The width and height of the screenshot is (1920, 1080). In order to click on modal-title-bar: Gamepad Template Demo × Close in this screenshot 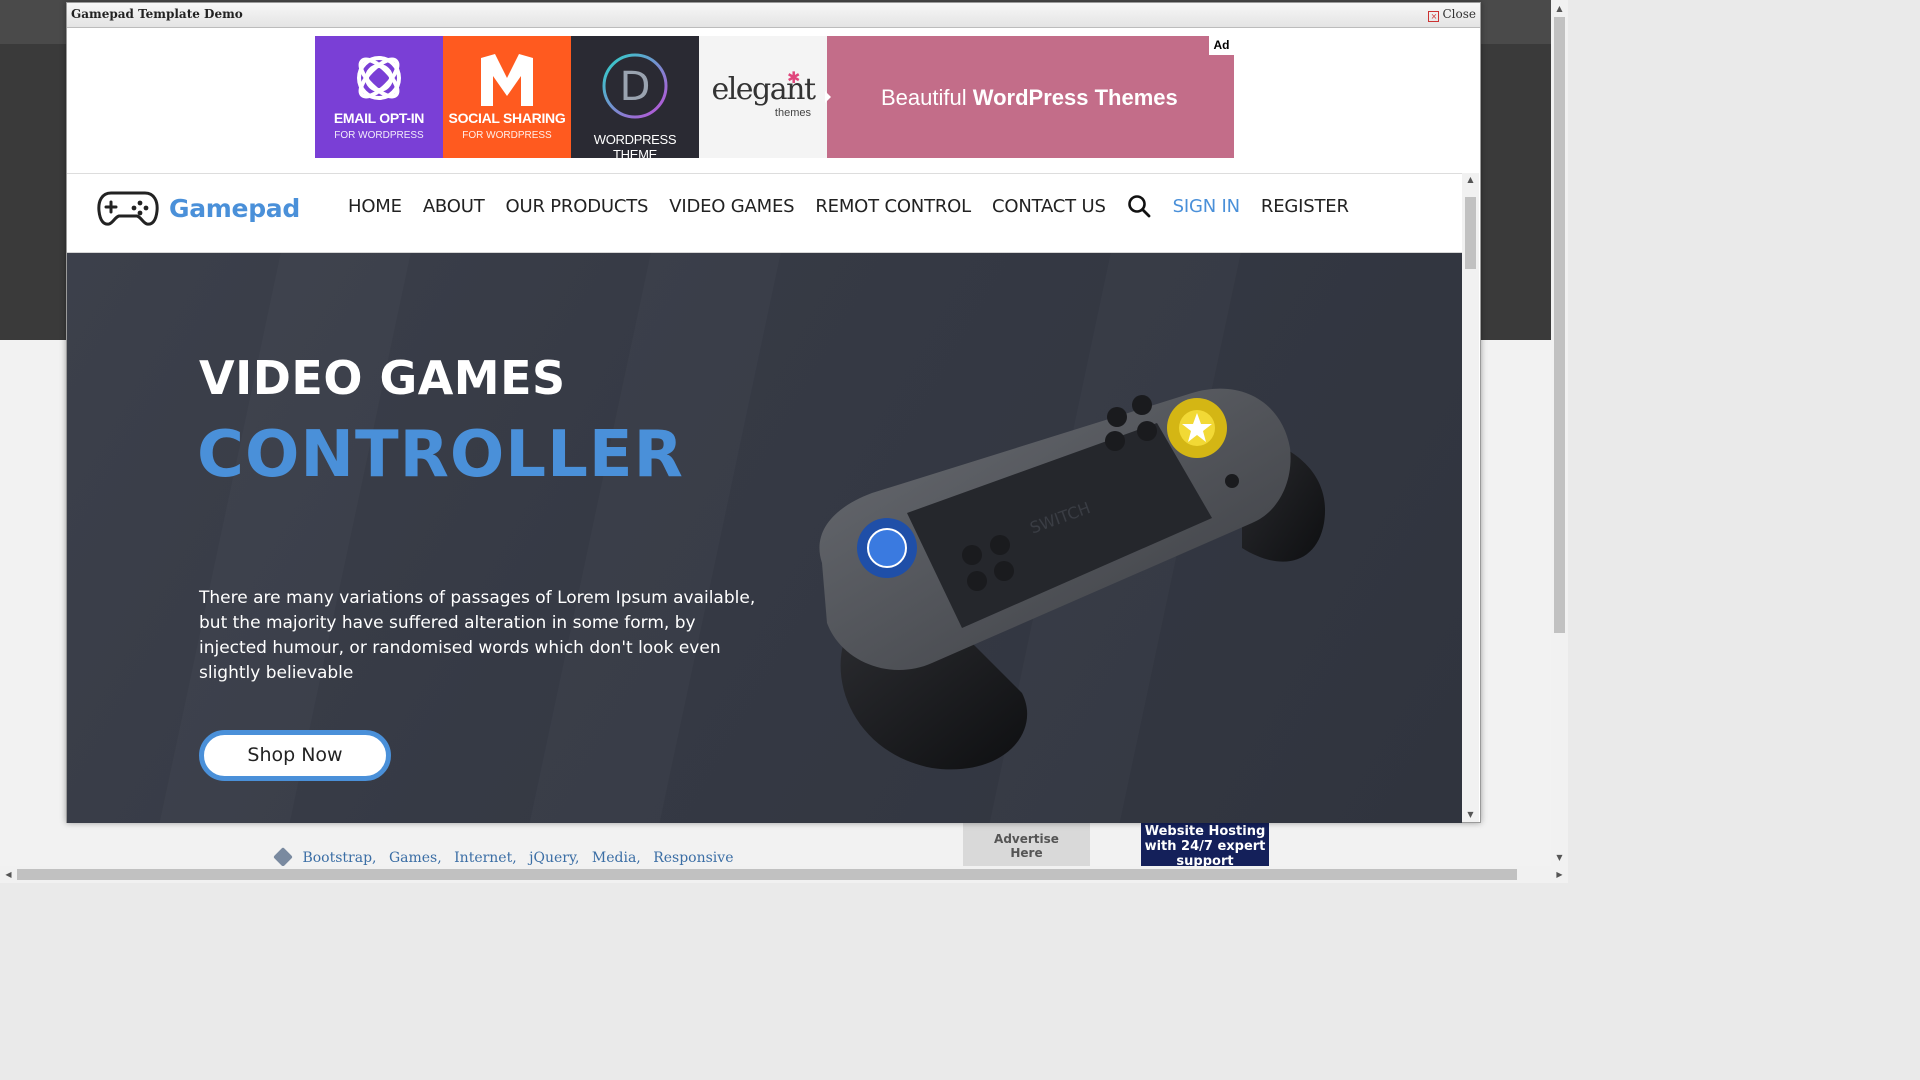, I will do `click(773, 15)`.